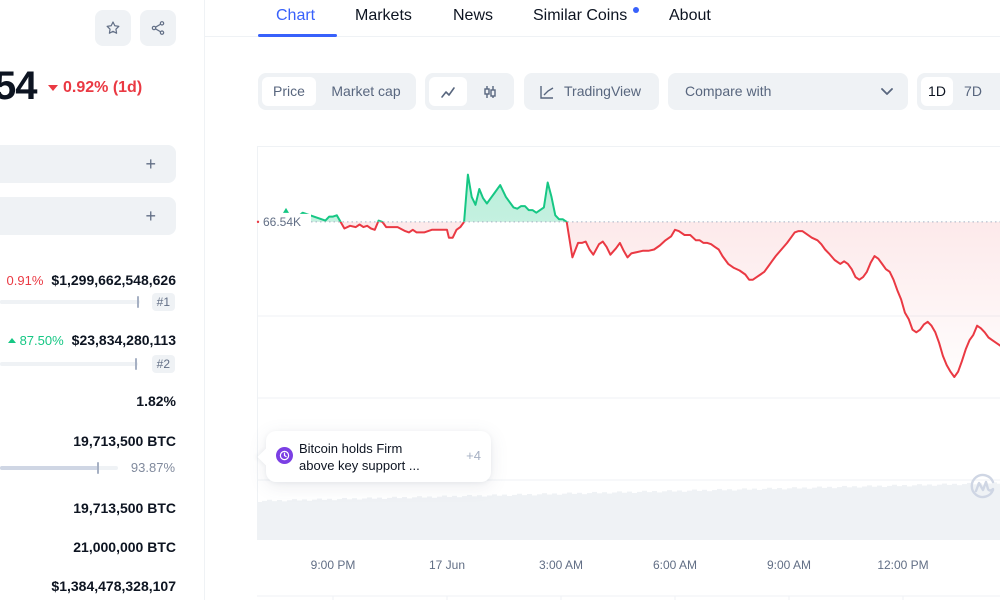 This screenshot has width=1000, height=600. Describe the element at coordinates (284, 455) in the screenshot. I see `history-icon` at that location.